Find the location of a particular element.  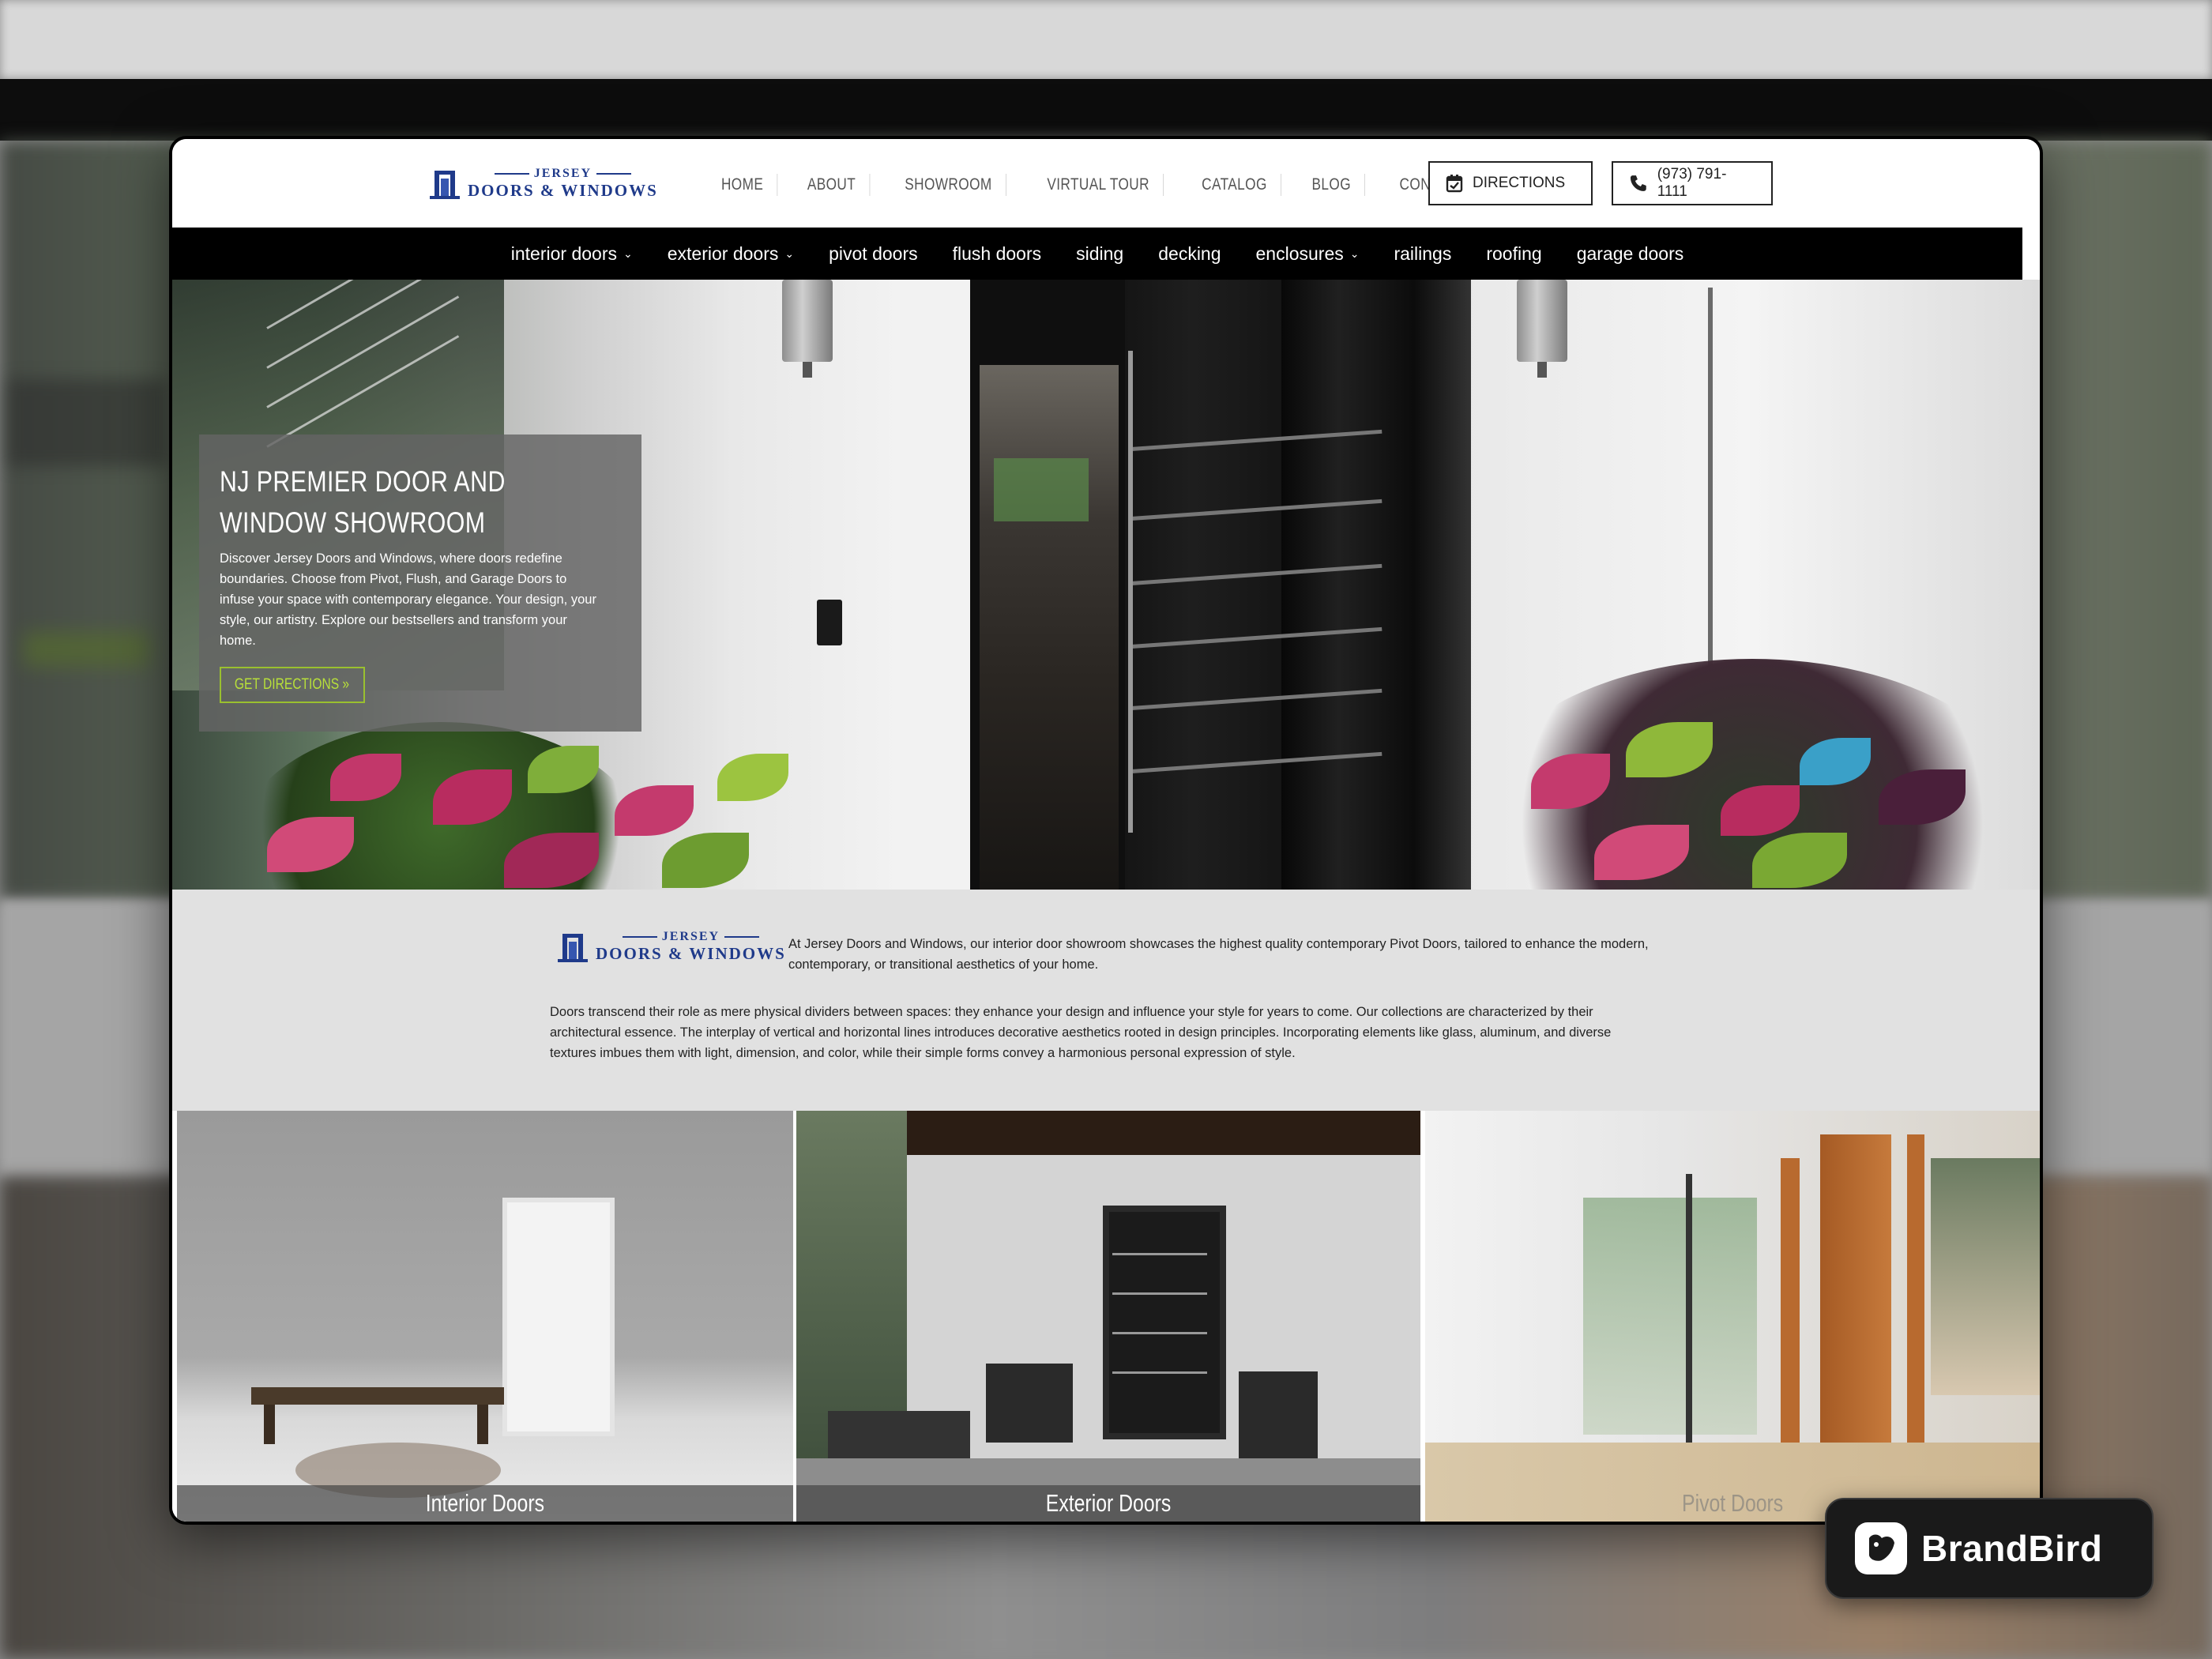

blurred-nav is located at coordinates (1106, 39).